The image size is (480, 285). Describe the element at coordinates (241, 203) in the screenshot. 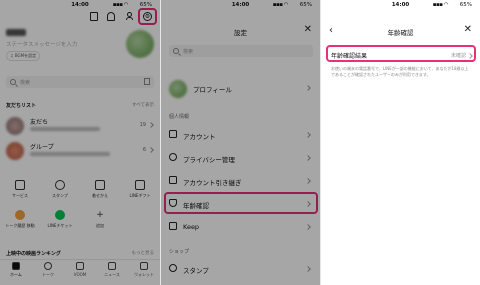

I see `age-verification-highlight` at that location.